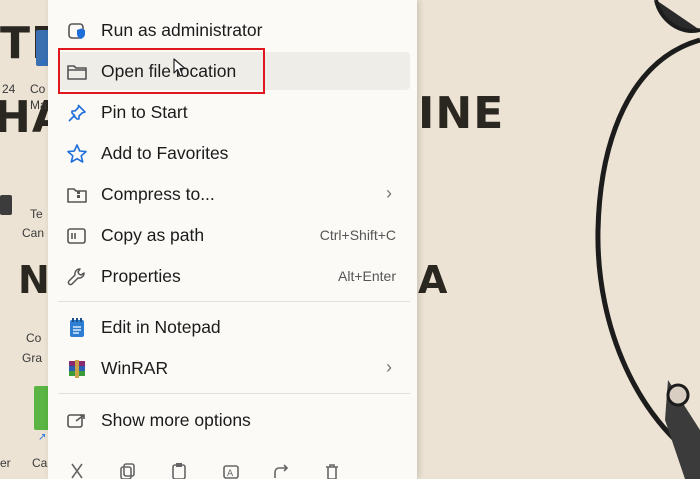  Describe the element at coordinates (234, 153) in the screenshot. I see `menu-item-add-to-favorites: Add to Favorites` at that location.